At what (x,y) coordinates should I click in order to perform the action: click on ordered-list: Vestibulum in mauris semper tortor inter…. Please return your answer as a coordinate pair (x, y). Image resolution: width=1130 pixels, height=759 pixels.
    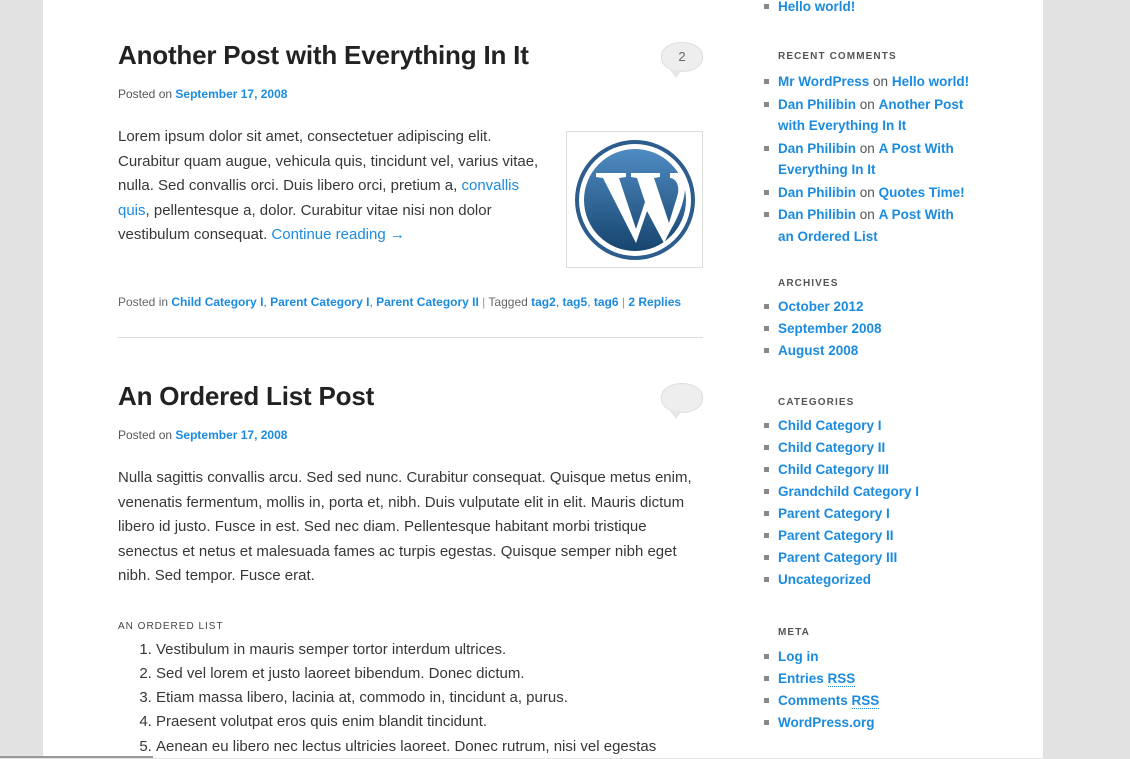
    Looking at the image, I should click on (410, 698).